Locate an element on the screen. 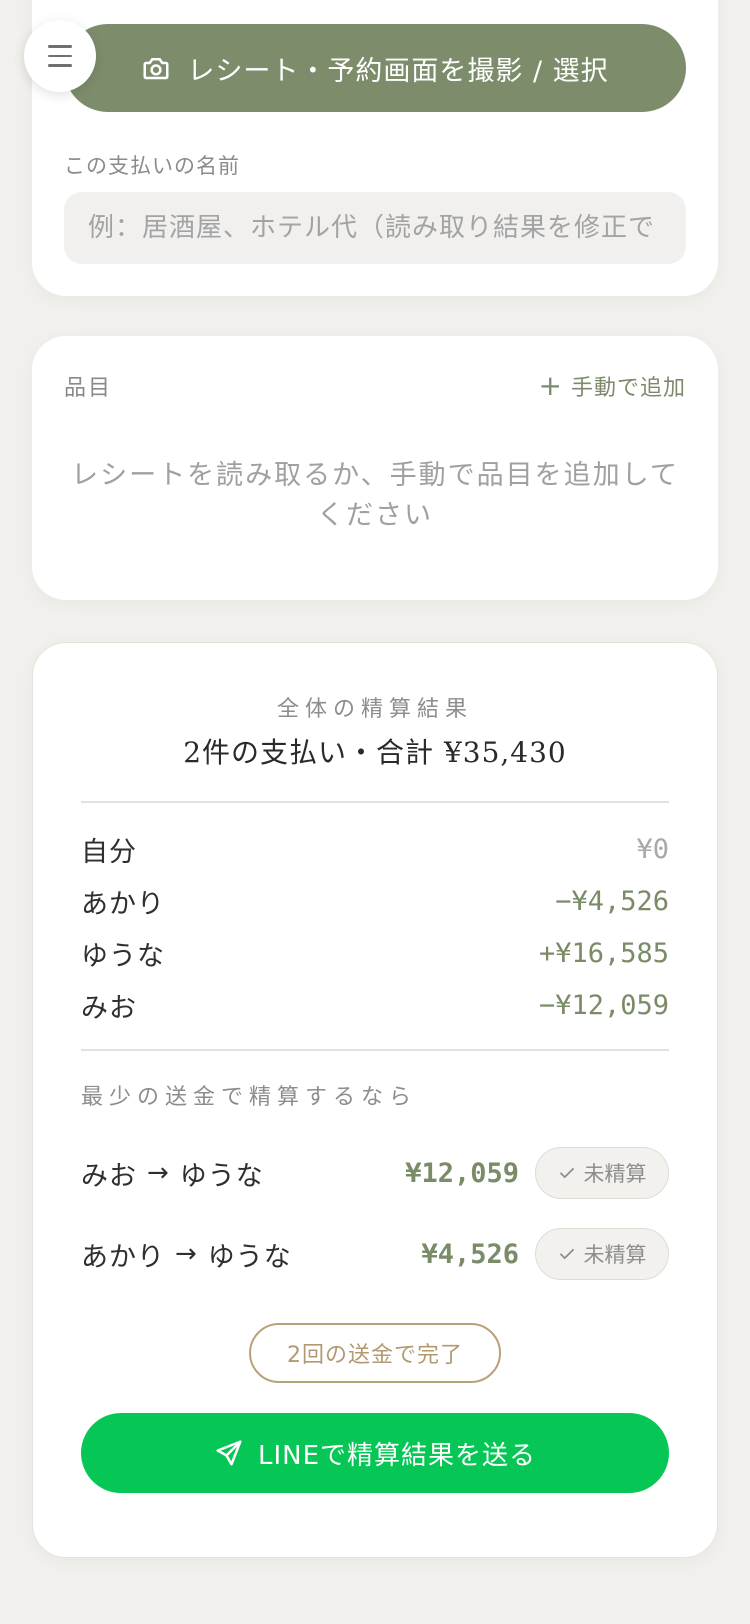 The width and height of the screenshot is (750, 1624). balance-amount: ¥0 is located at coordinates (652, 849).